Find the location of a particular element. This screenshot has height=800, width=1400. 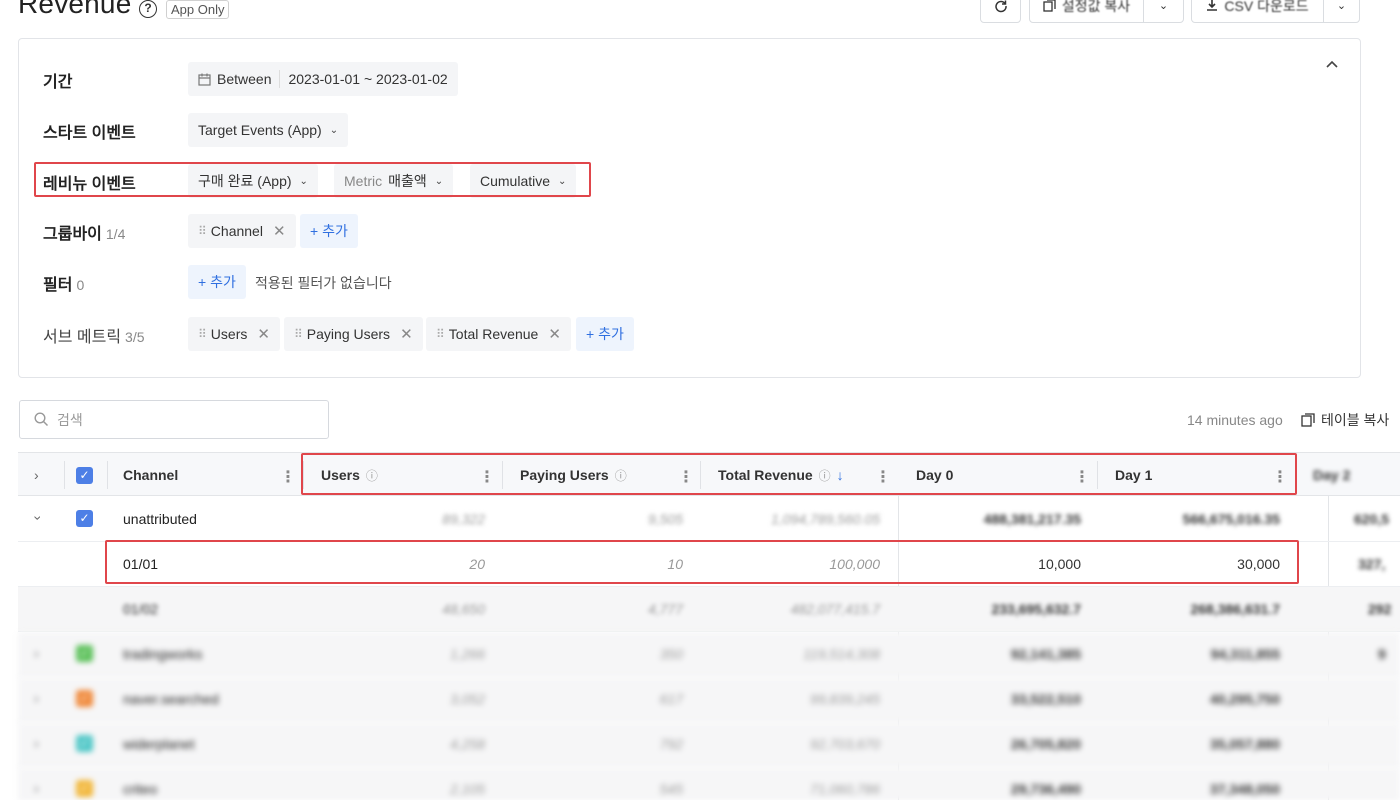

start-event-select: Target Events (App) ⌄ is located at coordinates (268, 130).